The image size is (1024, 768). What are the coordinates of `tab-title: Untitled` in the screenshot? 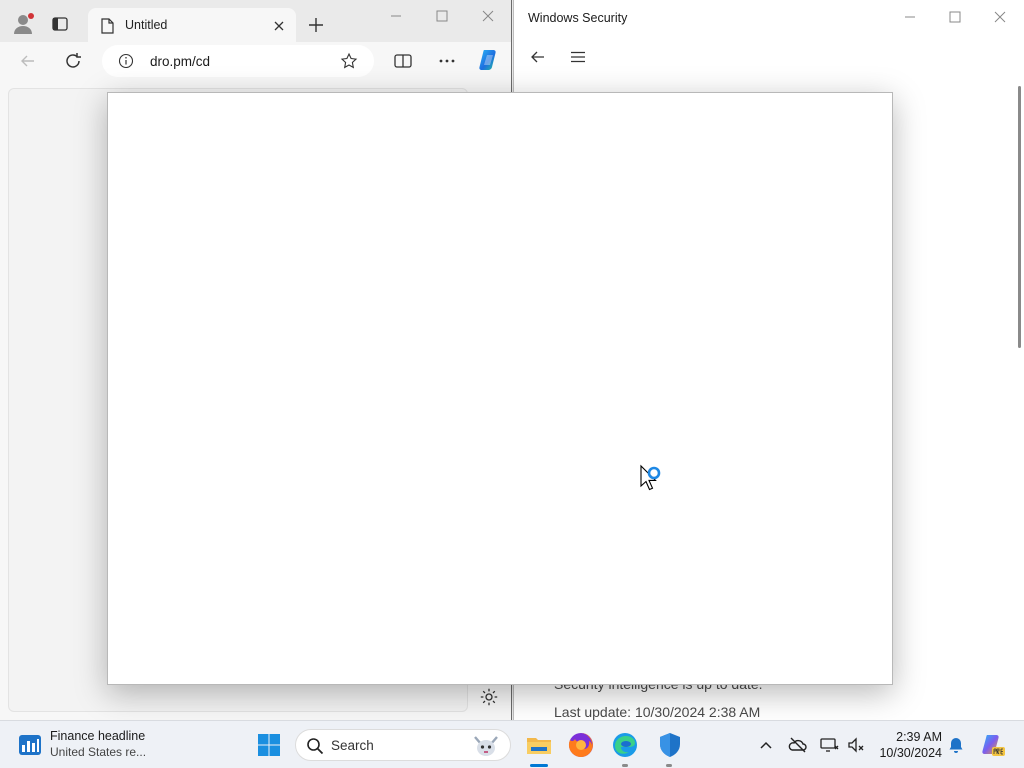 It's located at (146, 25).